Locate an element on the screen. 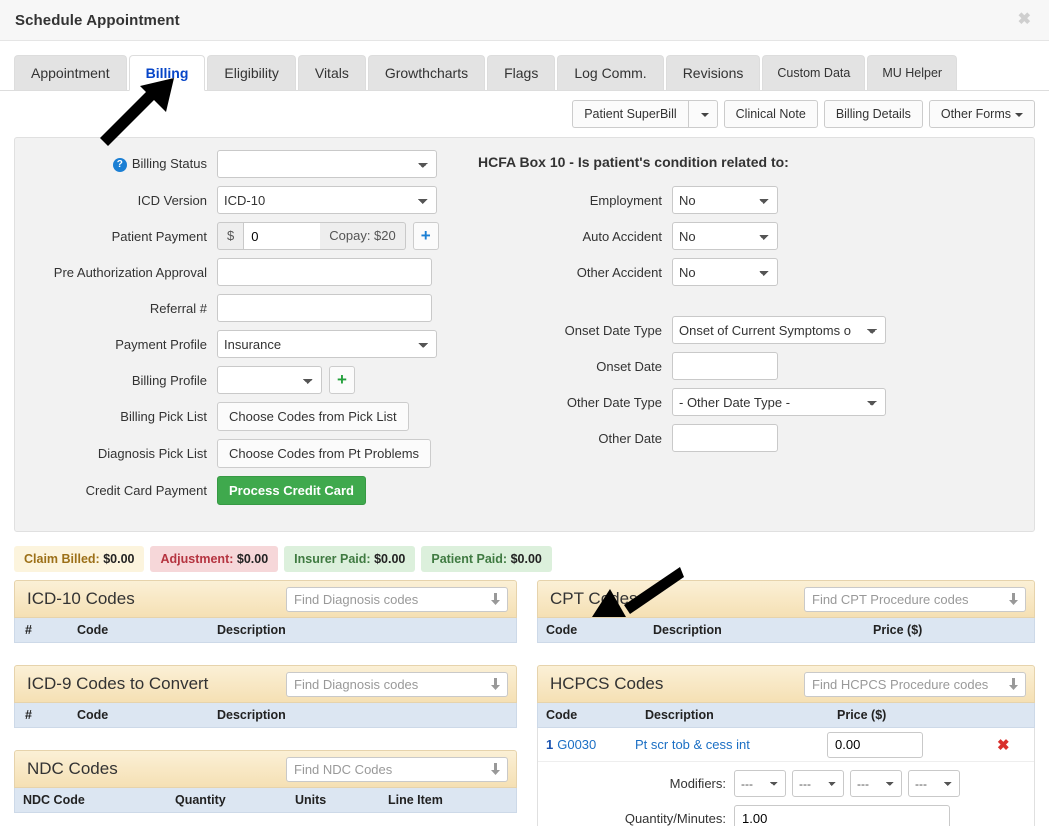 The width and height of the screenshot is (1049, 826). icd-version-select: ICD-10 is located at coordinates (327, 200).